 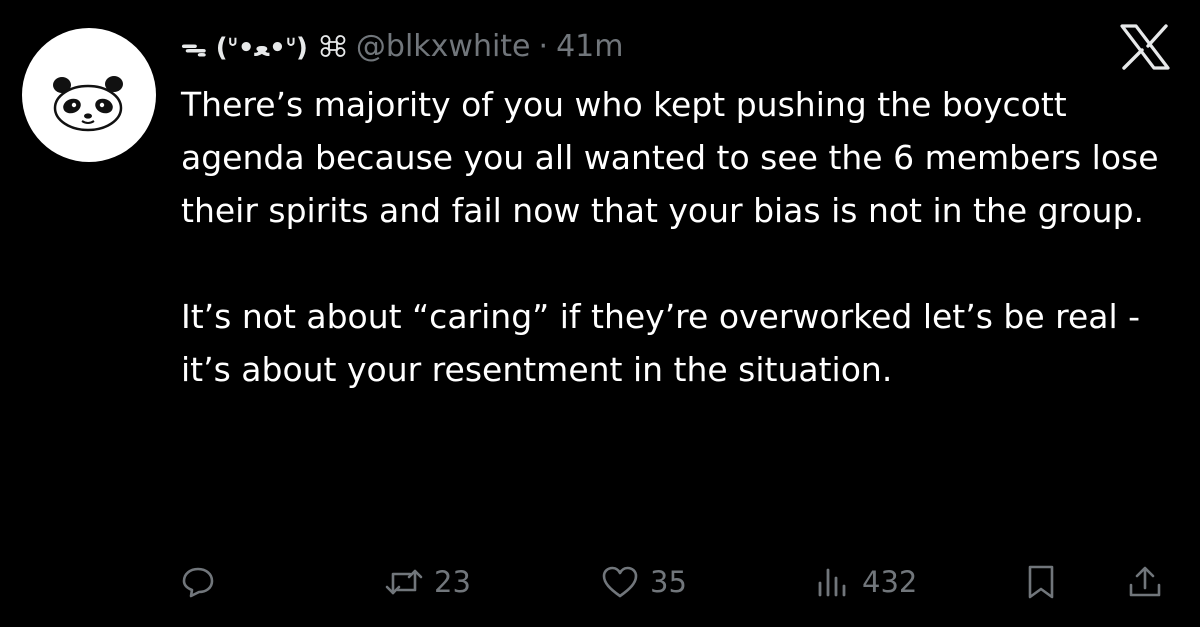 I want to click on like-button: 35, so click(x=643, y=582).